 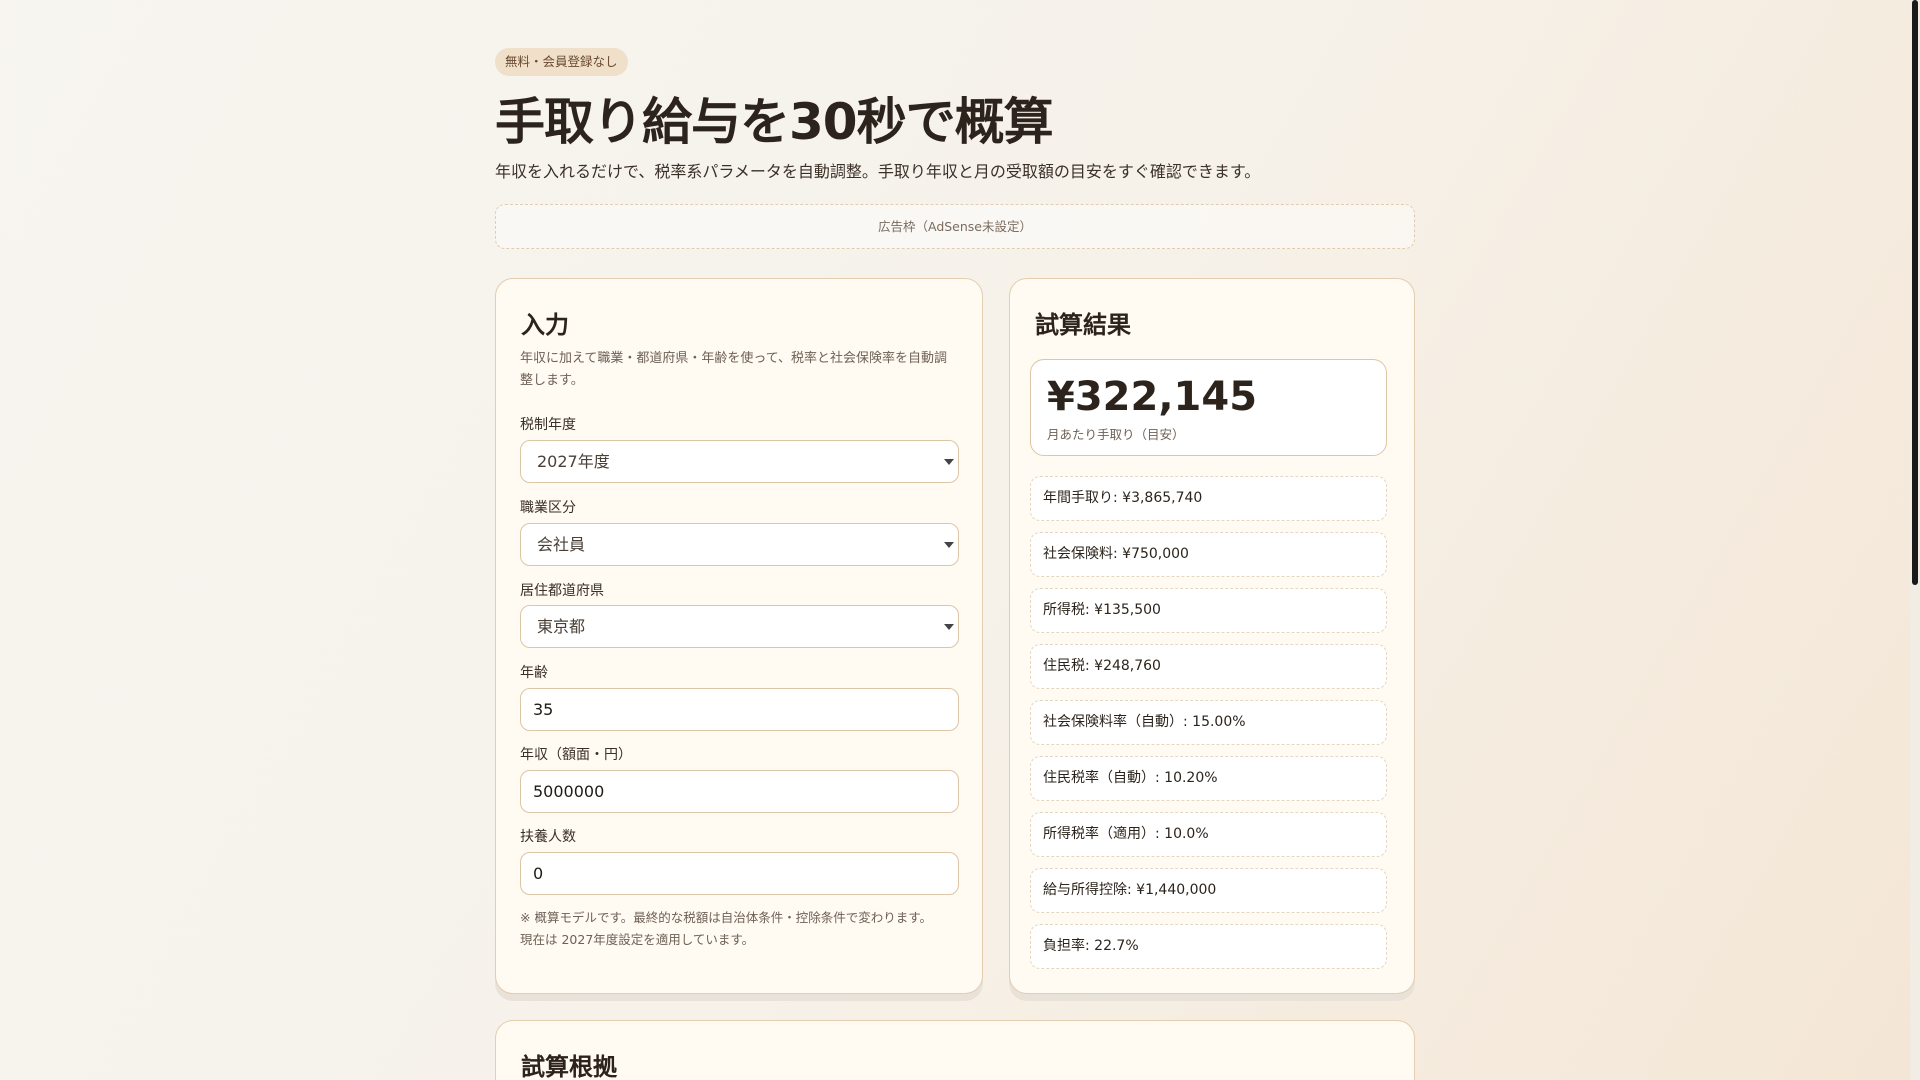 What do you see at coordinates (1208, 834) in the screenshot?
I see `result-row-income-tax-rate: 所得税率（適用）: 10.0%` at bounding box center [1208, 834].